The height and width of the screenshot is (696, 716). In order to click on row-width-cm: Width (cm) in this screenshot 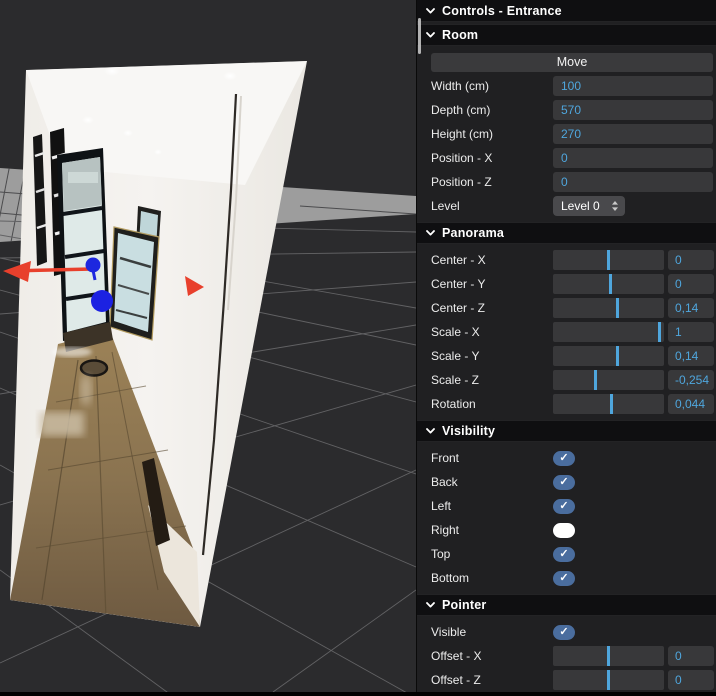, I will do `click(566, 86)`.